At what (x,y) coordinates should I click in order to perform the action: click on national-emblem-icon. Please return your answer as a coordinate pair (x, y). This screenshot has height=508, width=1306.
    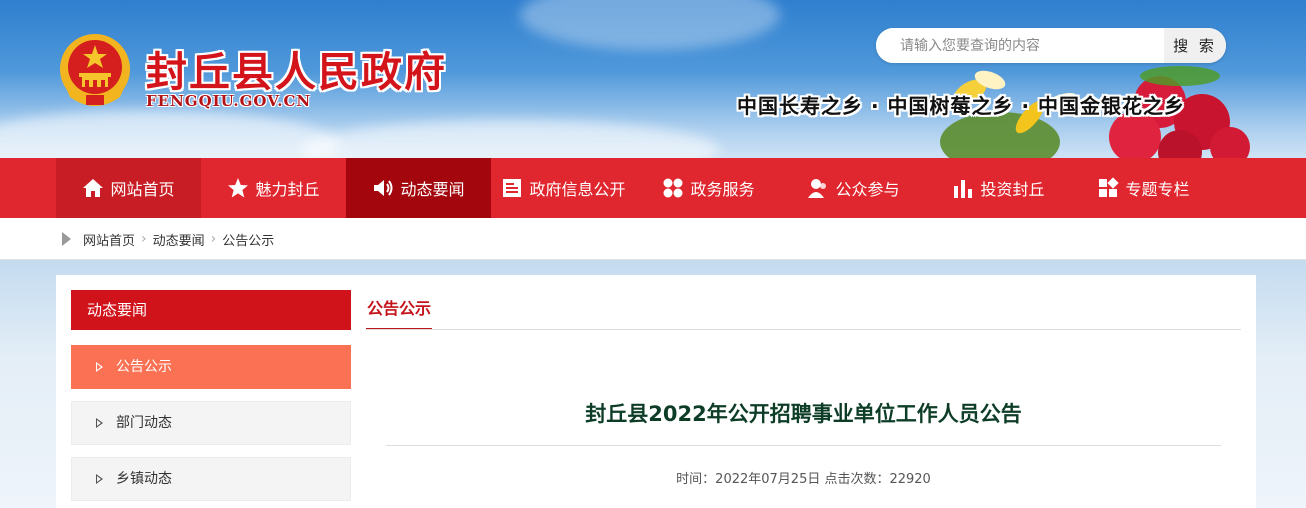
    Looking at the image, I should click on (95, 70).